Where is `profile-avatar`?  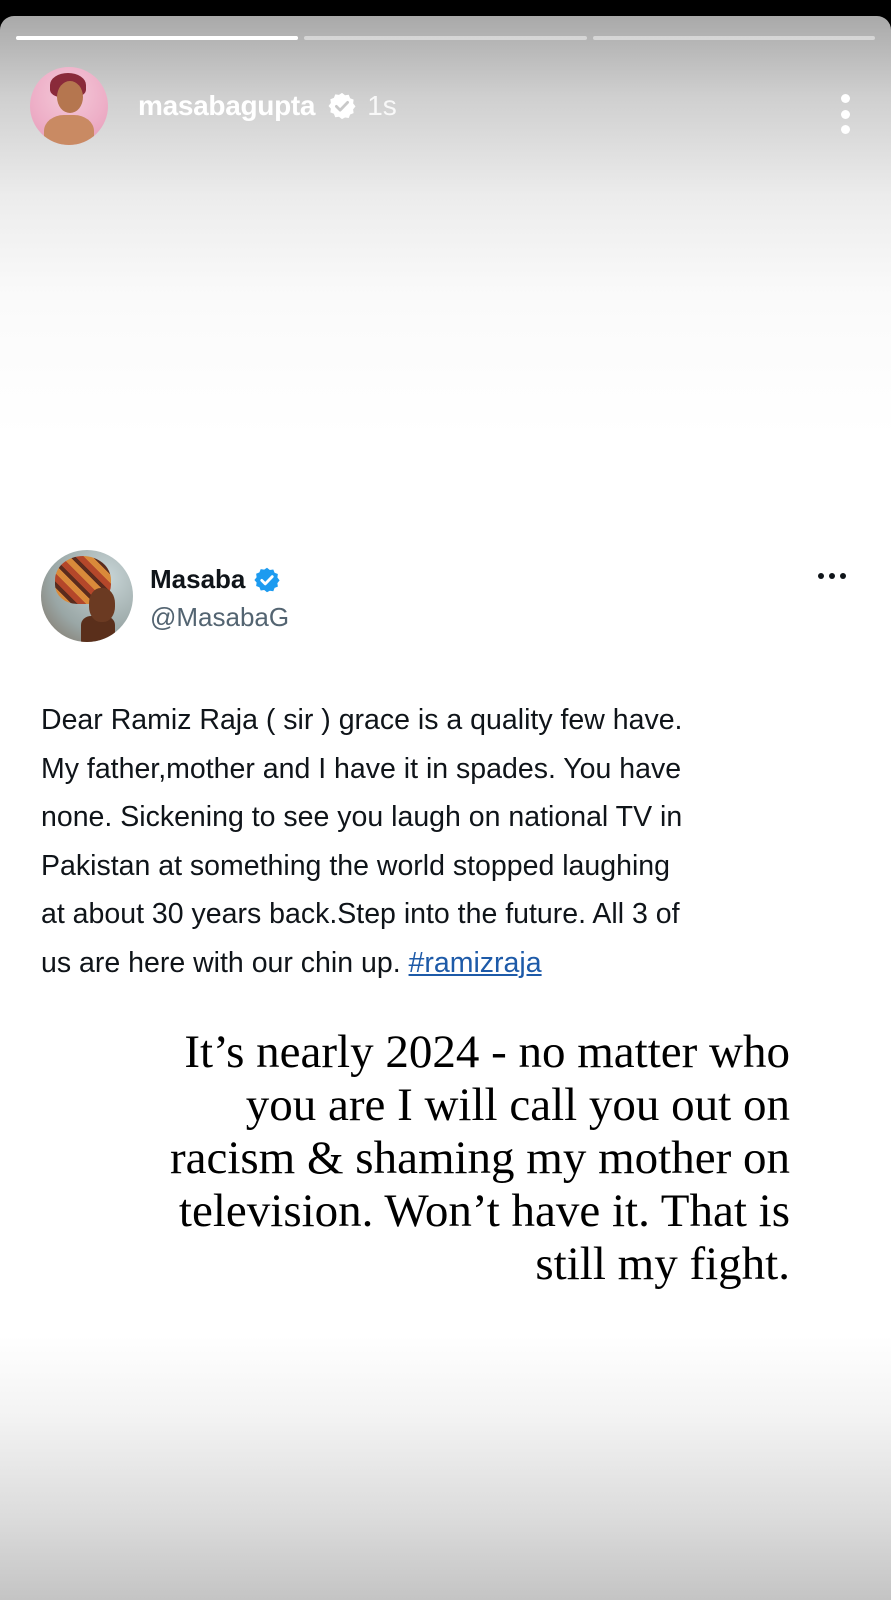
profile-avatar is located at coordinates (69, 106).